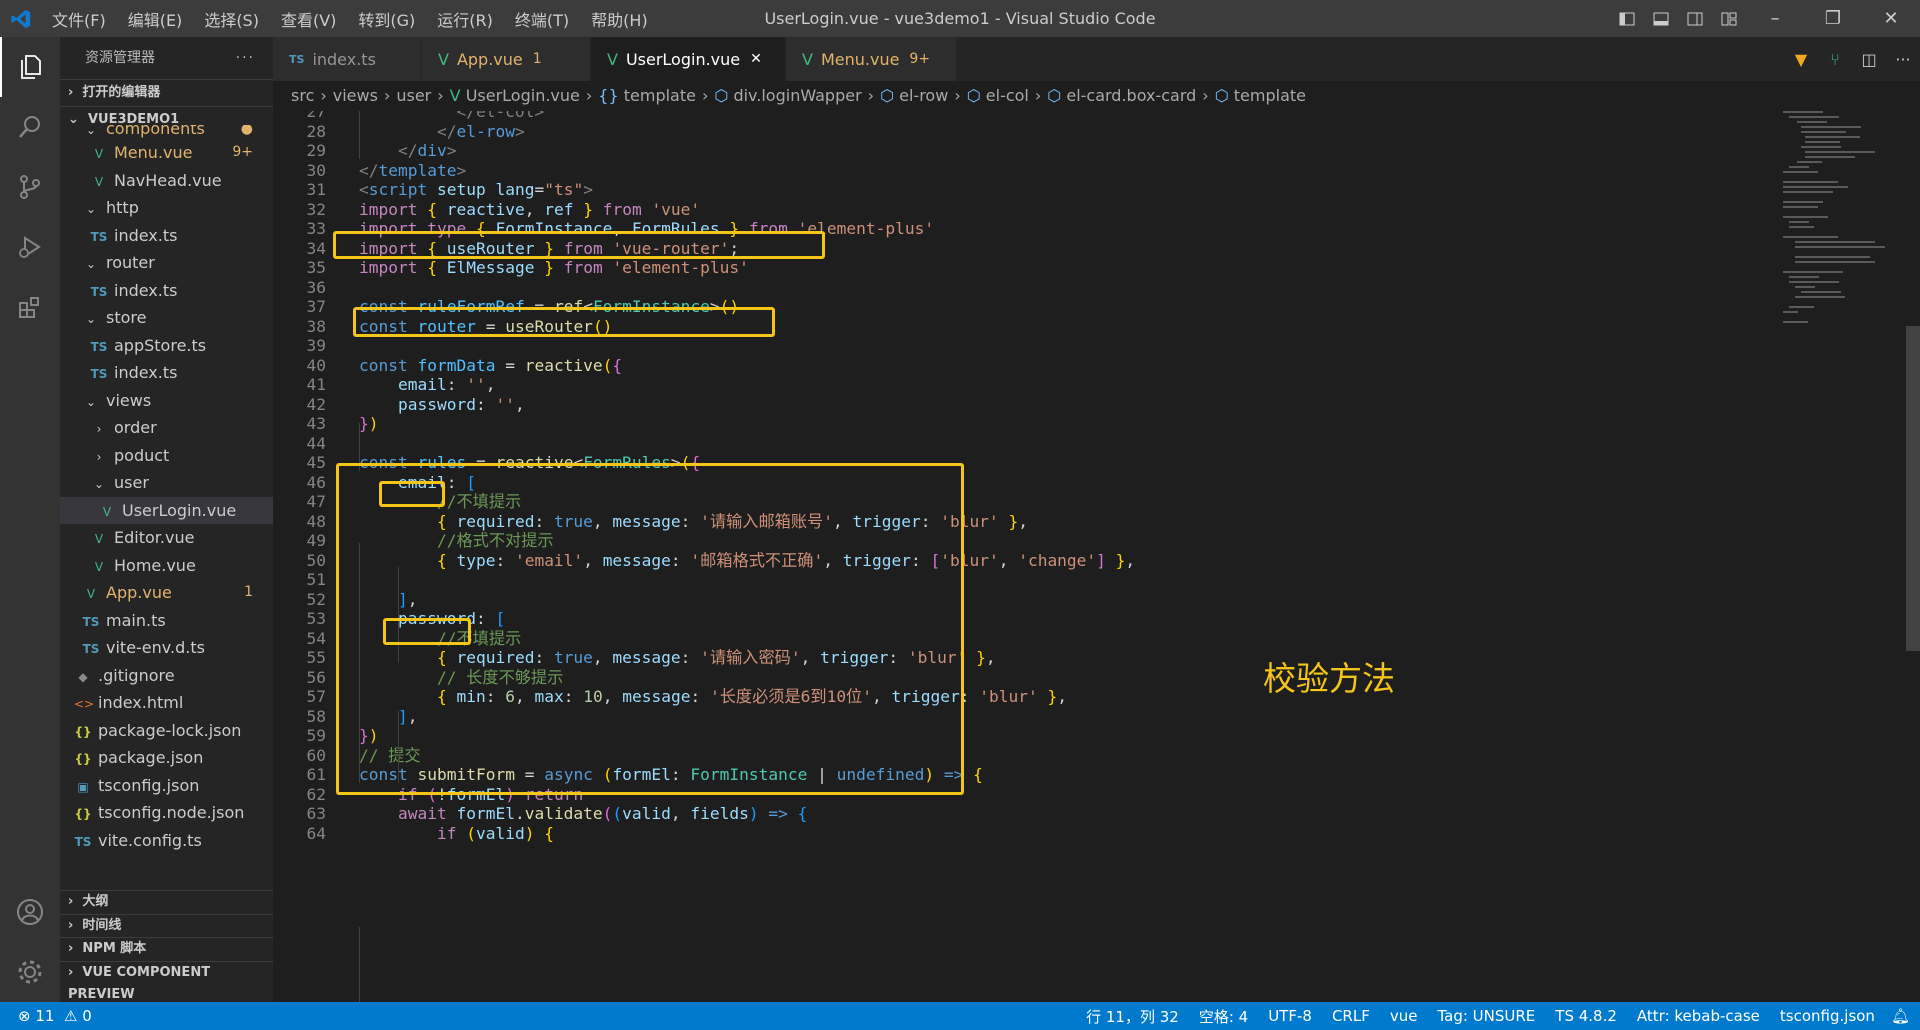  Describe the element at coordinates (166, 981) in the screenshot. I see `sidebar-section: › VUE COMPONENT PREVIEW` at that location.